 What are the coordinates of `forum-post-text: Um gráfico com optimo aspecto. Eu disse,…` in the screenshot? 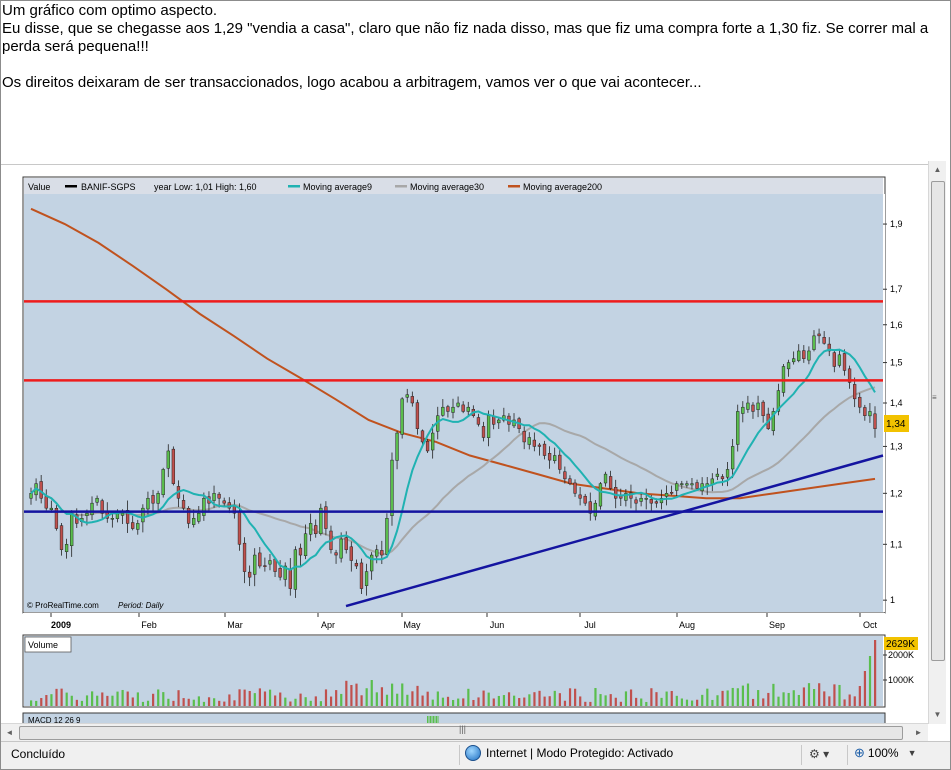 It's located at (472, 47).